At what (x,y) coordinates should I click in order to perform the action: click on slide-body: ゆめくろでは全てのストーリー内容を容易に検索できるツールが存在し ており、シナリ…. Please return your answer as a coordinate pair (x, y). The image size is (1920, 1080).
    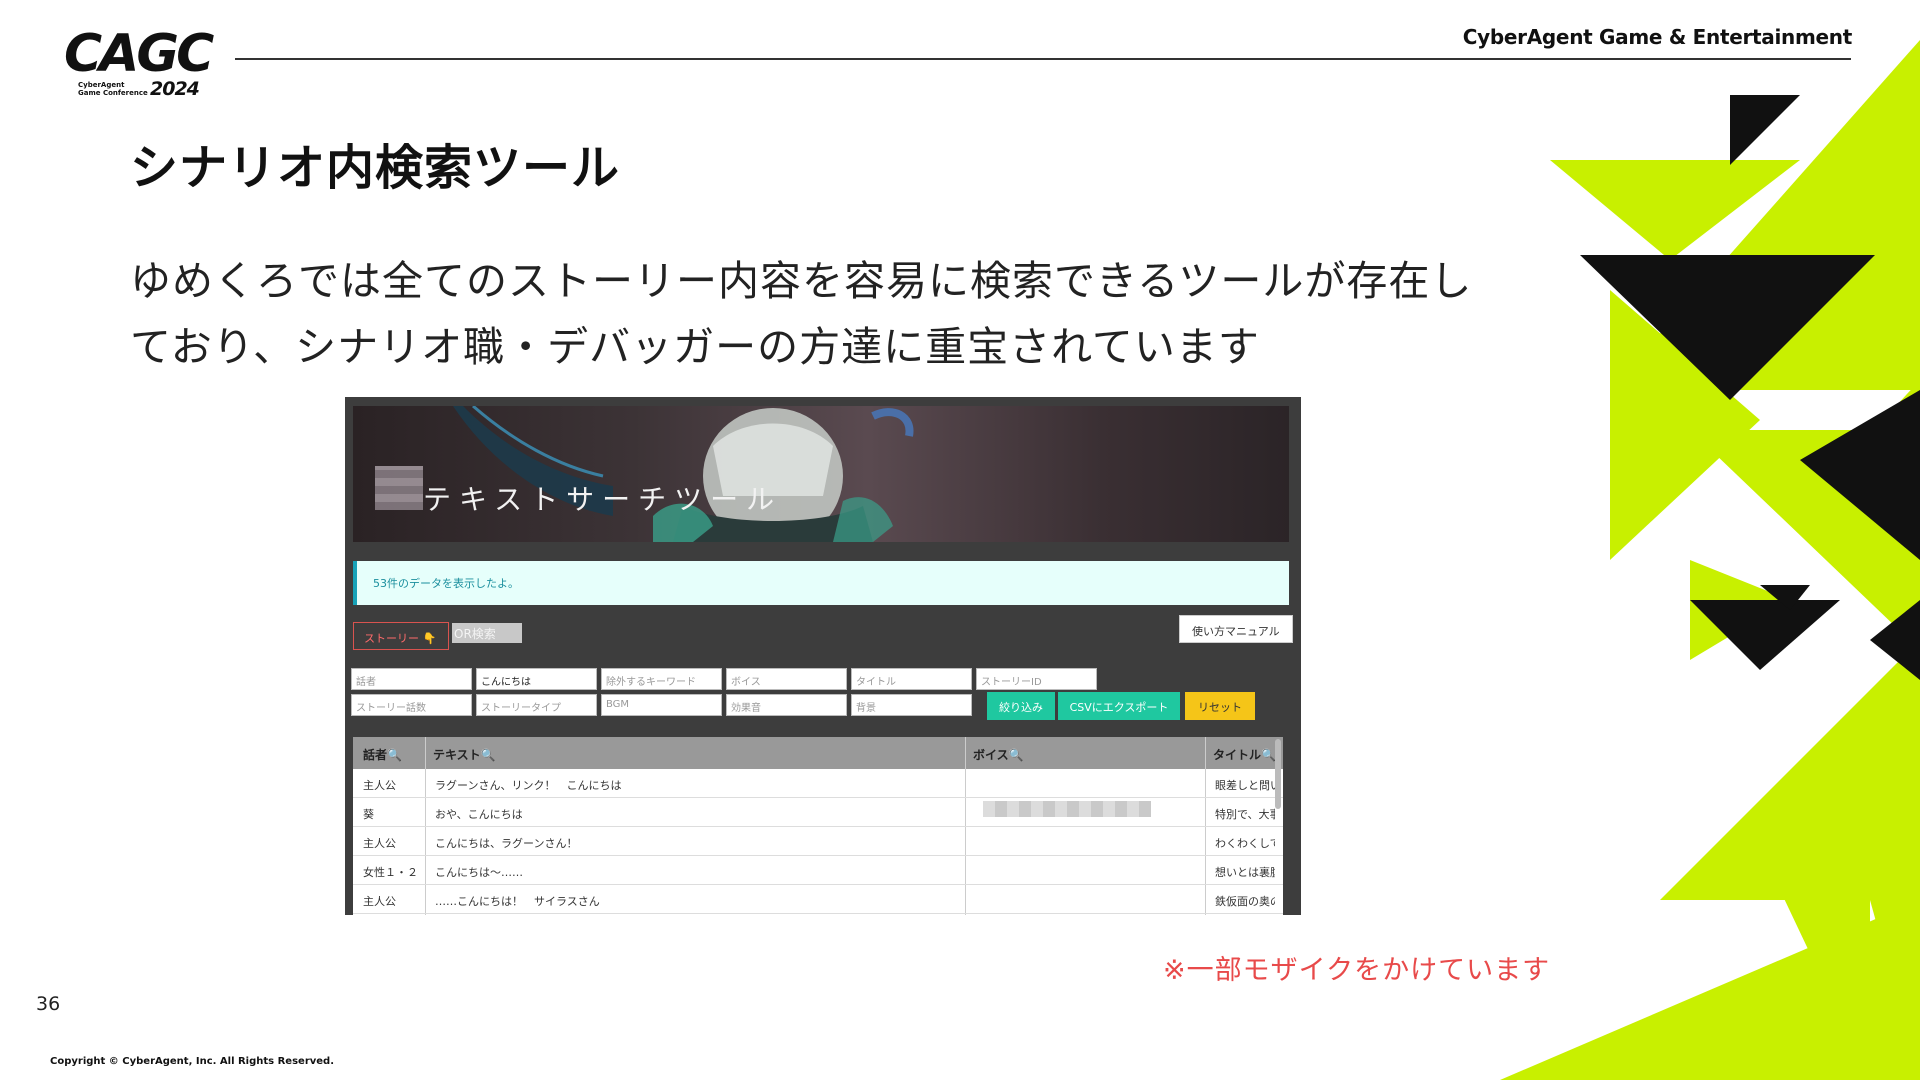
    Looking at the image, I should click on (830, 314).